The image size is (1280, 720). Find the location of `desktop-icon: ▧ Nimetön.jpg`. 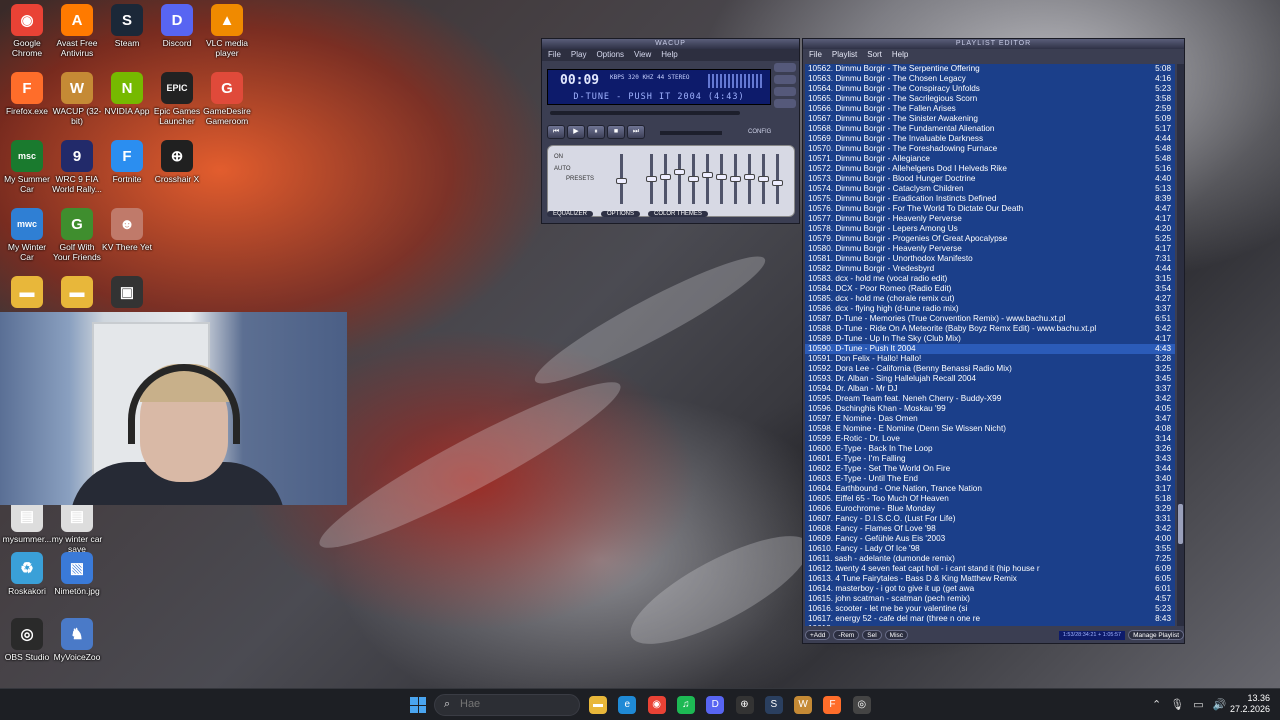

desktop-icon: ▧ Nimetön.jpg is located at coordinates (77, 574).